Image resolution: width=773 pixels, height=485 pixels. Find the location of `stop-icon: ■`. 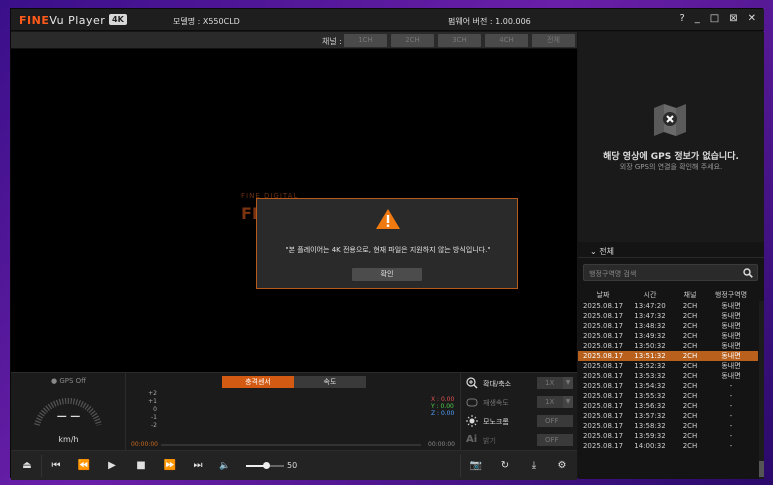

stop-icon: ■ is located at coordinates (141, 466).